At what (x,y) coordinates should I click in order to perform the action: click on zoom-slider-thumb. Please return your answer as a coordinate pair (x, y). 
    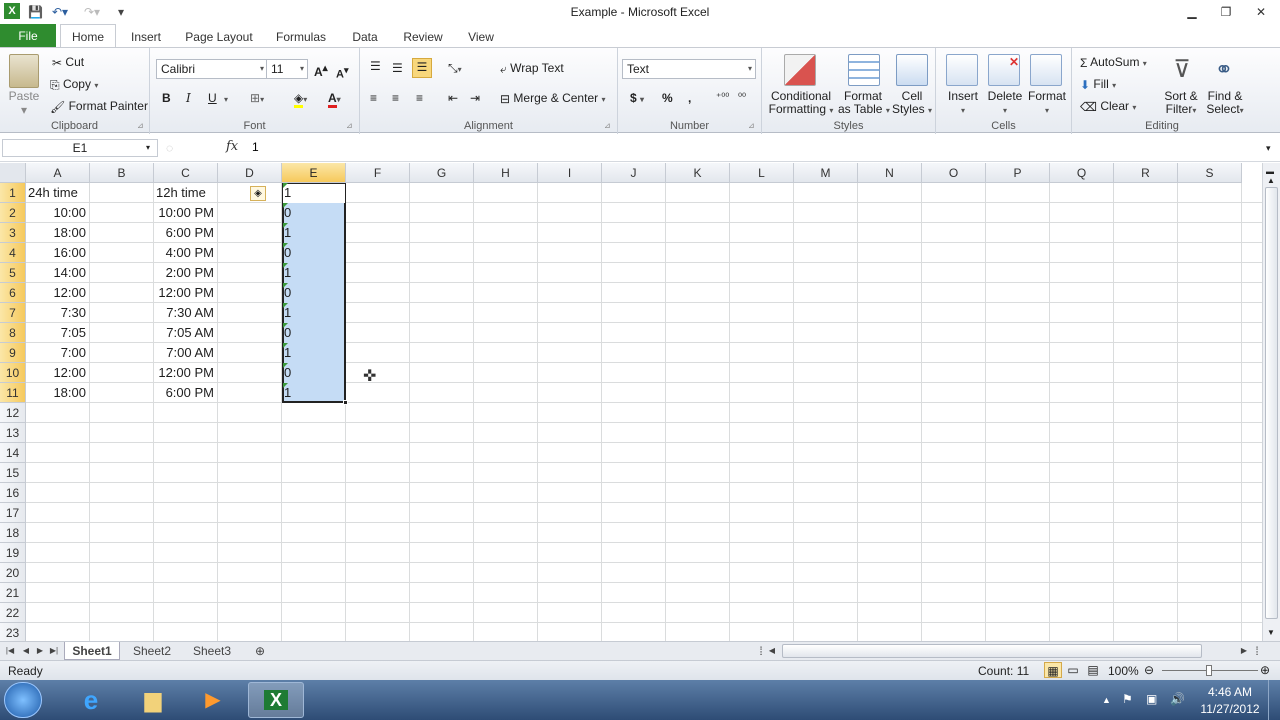
    Looking at the image, I should click on (1209, 670).